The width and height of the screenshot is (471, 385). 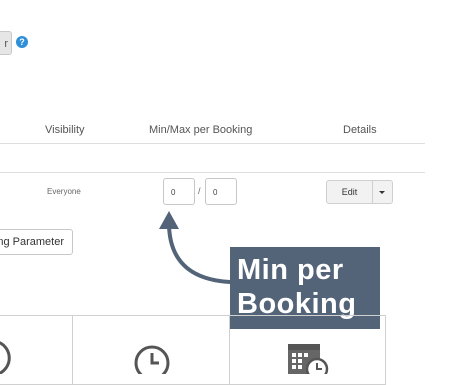 What do you see at coordinates (290, 270) in the screenshot?
I see `callout-line-1: Min per` at bounding box center [290, 270].